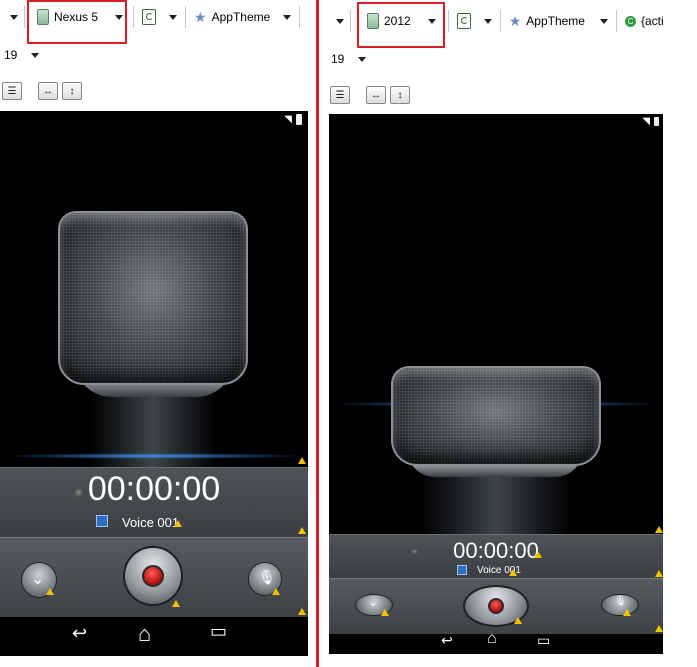  What do you see at coordinates (317, 333) in the screenshot?
I see `pane-divider` at bounding box center [317, 333].